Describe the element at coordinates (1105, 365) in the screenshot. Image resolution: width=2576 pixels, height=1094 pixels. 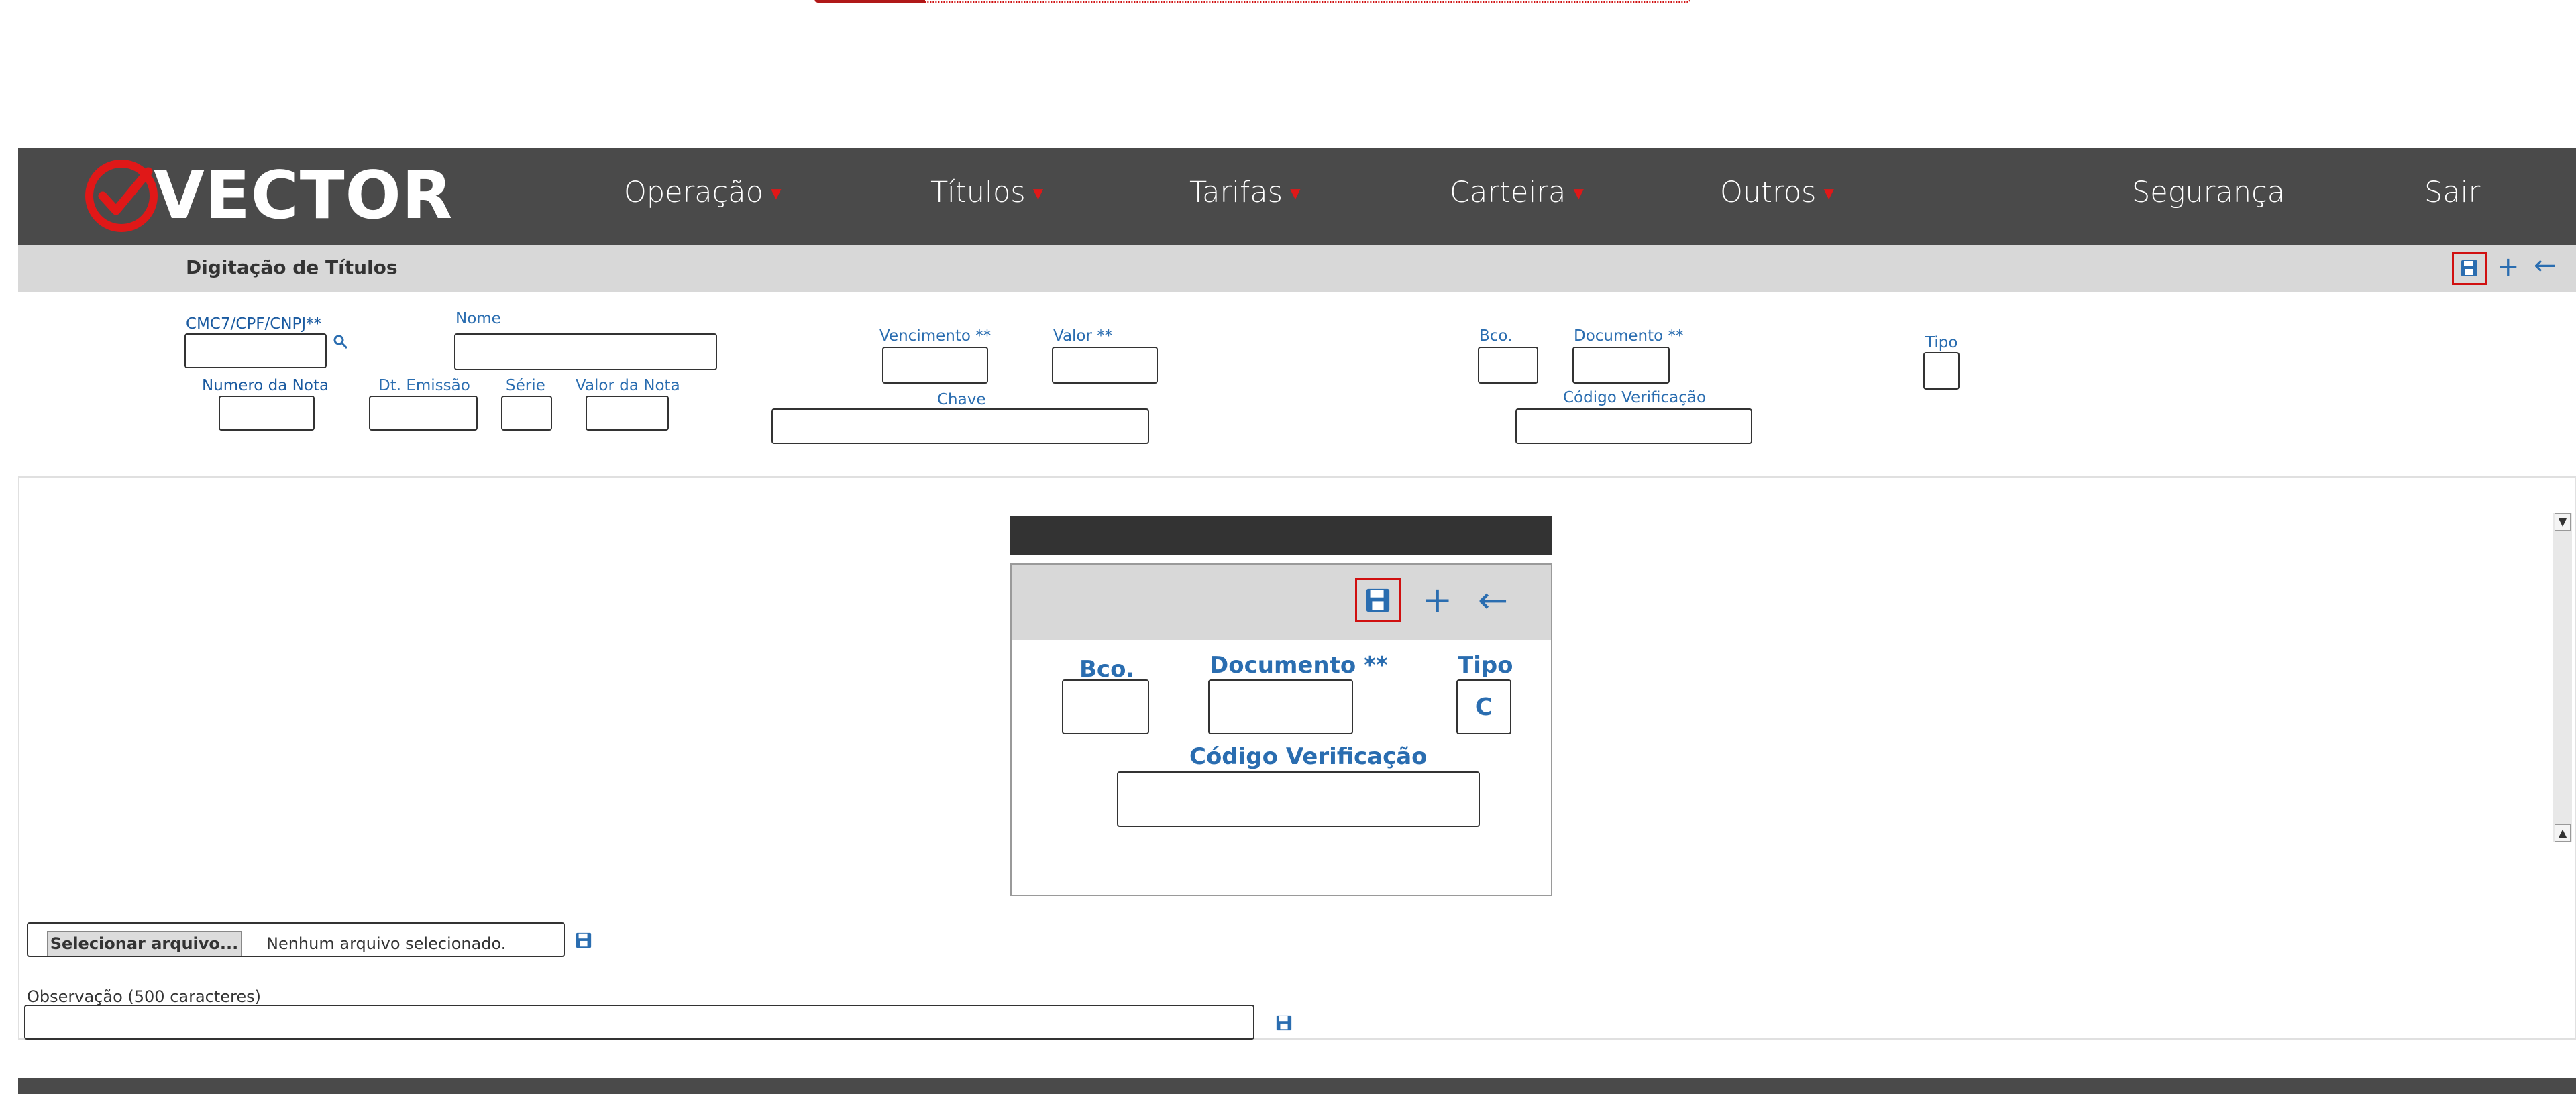
I see `valor-input` at that location.